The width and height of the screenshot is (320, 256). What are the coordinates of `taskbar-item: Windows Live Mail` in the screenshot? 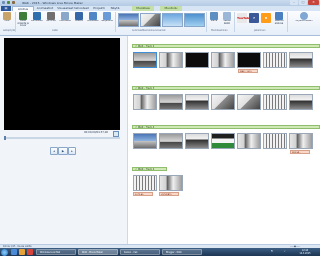 It's located at (56, 252).